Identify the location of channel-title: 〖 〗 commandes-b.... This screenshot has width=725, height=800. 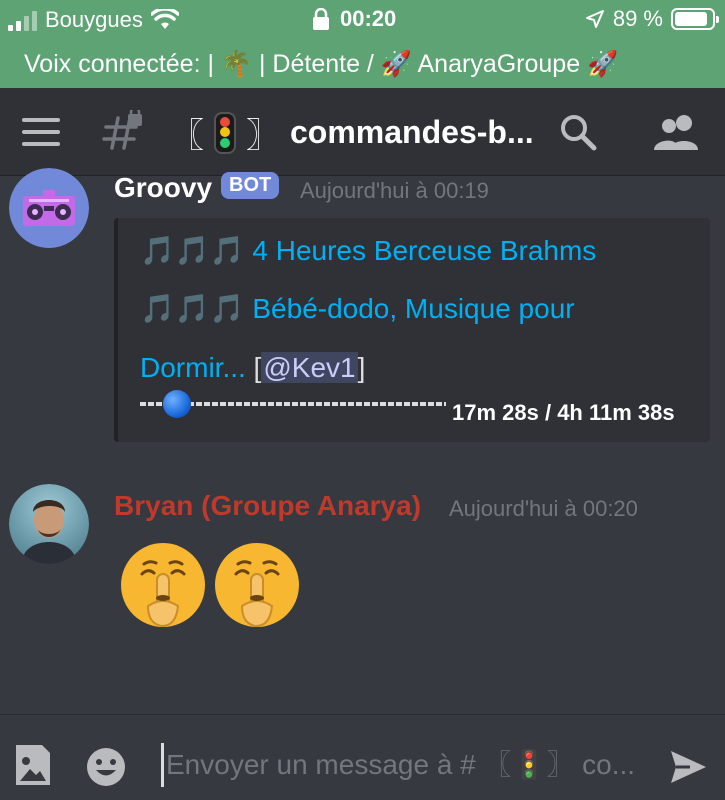
(352, 132).